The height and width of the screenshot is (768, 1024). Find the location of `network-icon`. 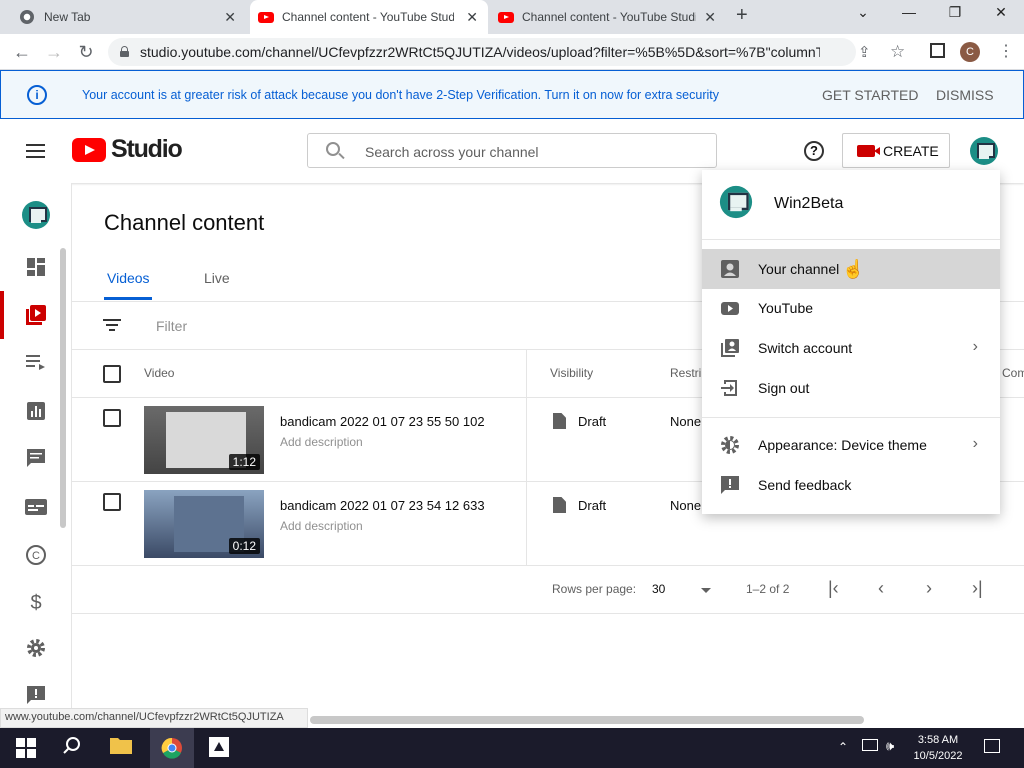

network-icon is located at coordinates (870, 745).